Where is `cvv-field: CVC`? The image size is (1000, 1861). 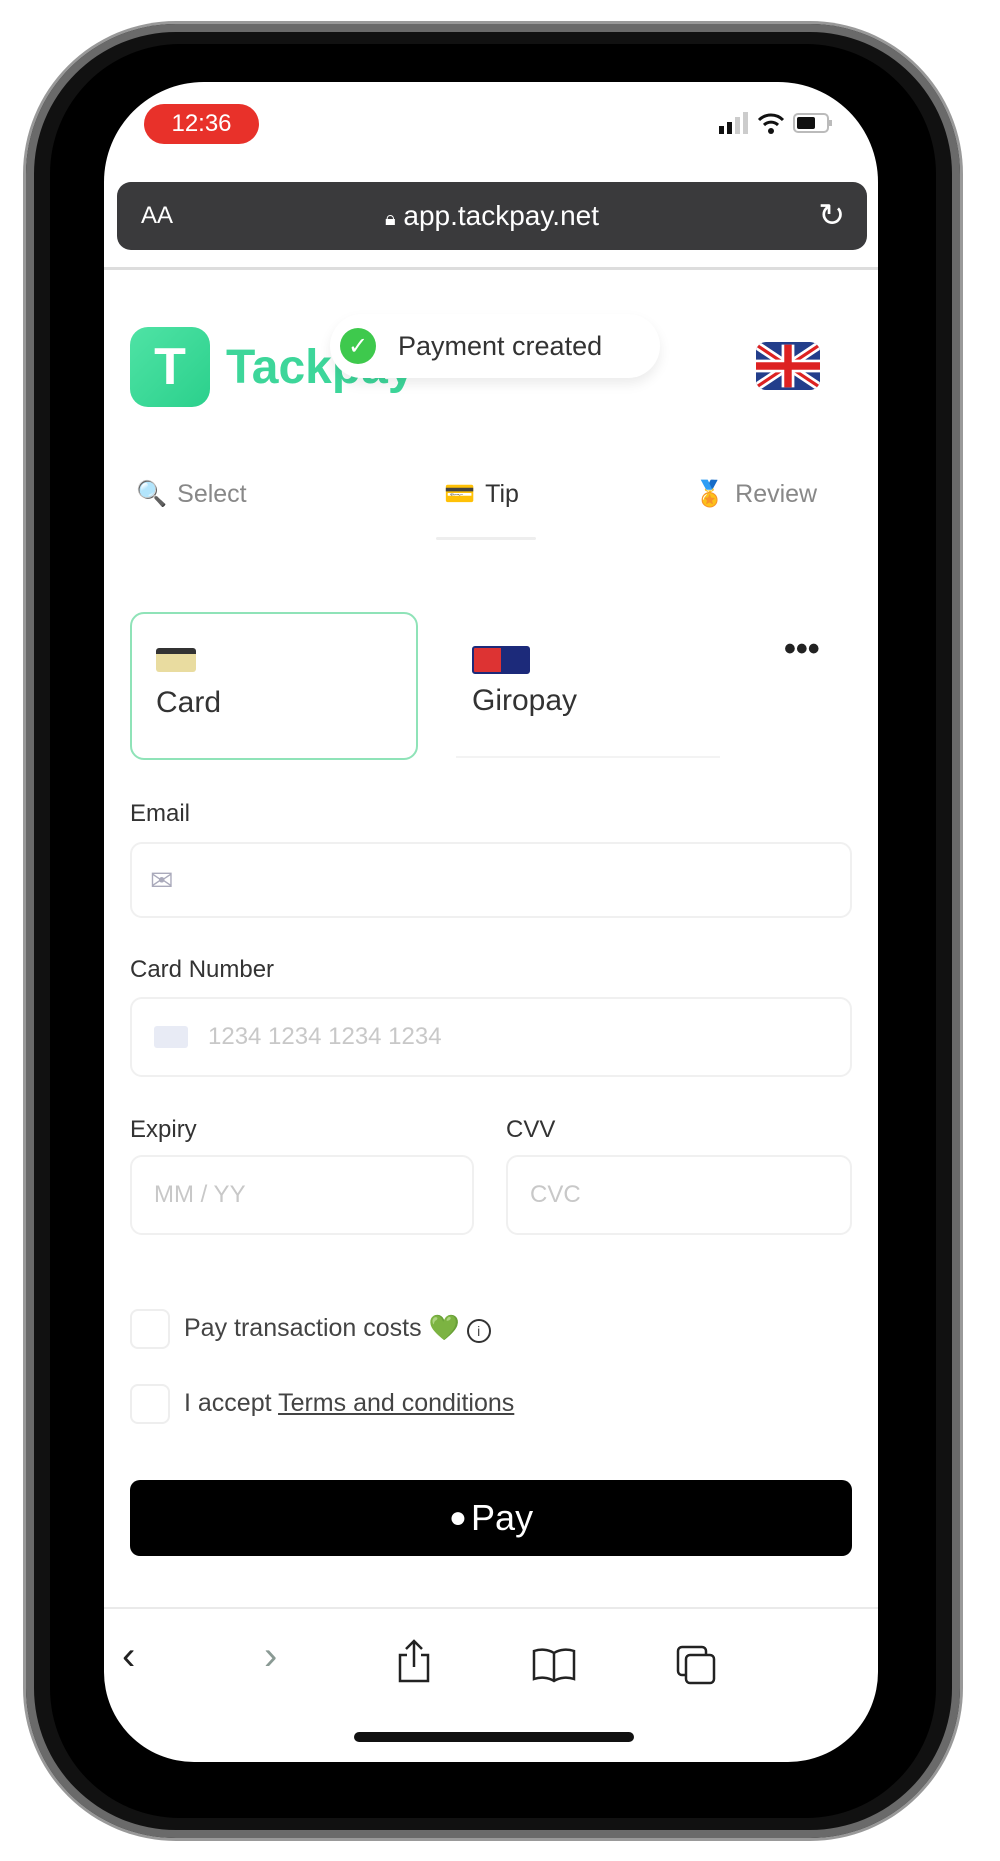 cvv-field: CVC is located at coordinates (679, 1195).